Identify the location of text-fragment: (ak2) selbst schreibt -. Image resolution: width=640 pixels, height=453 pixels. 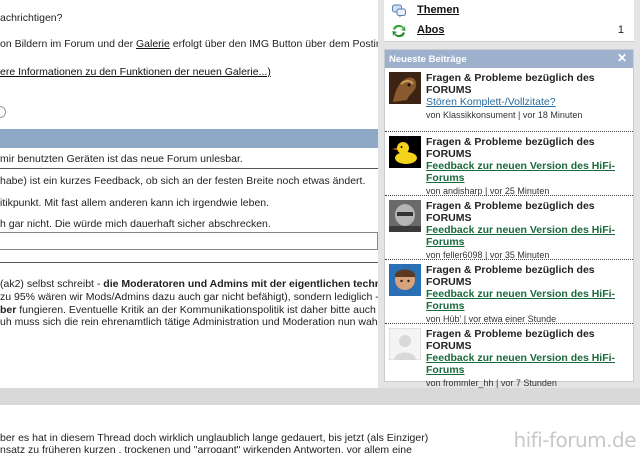
(52, 284).